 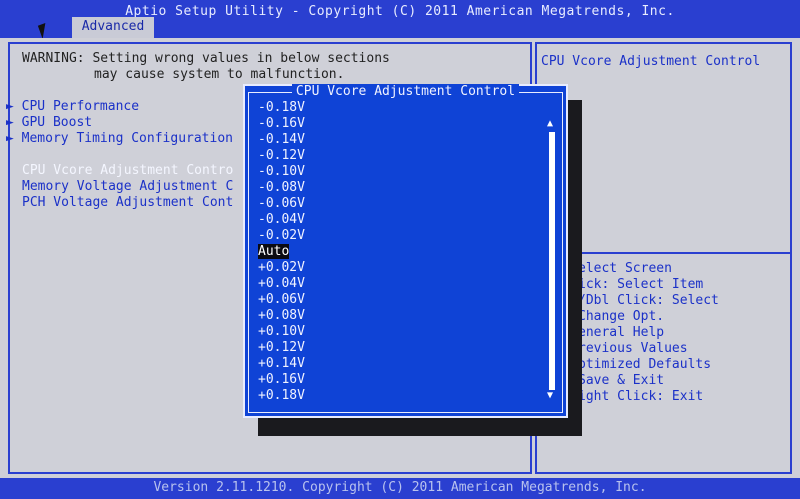 I want to click on submenu-gpu-boost: ► GPU Boost, so click(x=49, y=122).